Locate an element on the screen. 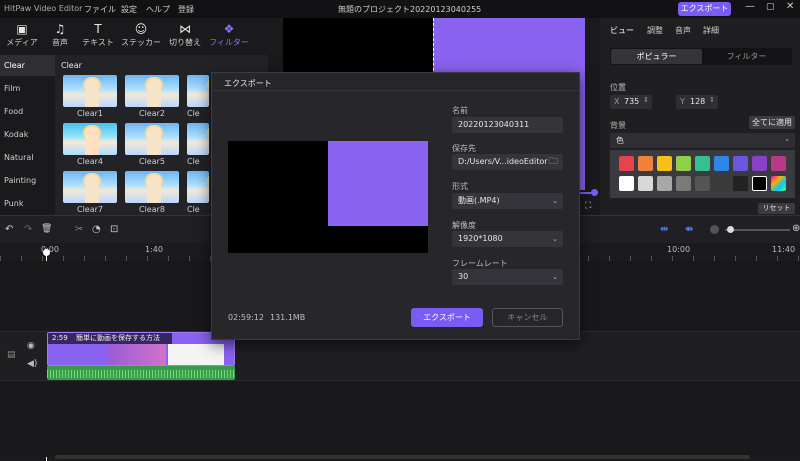  preview-progress-handle is located at coordinates (594, 192).